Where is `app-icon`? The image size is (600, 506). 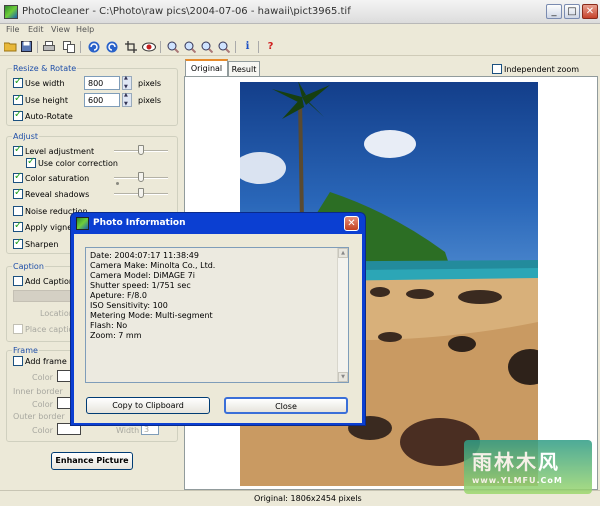
app-icon is located at coordinates (11, 12).